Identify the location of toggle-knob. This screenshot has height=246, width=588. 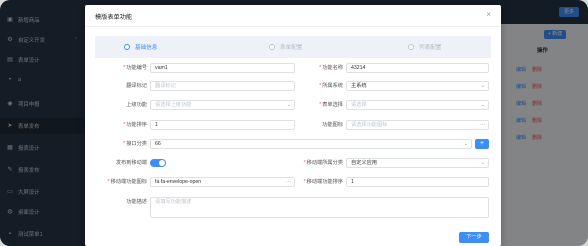
(162, 163).